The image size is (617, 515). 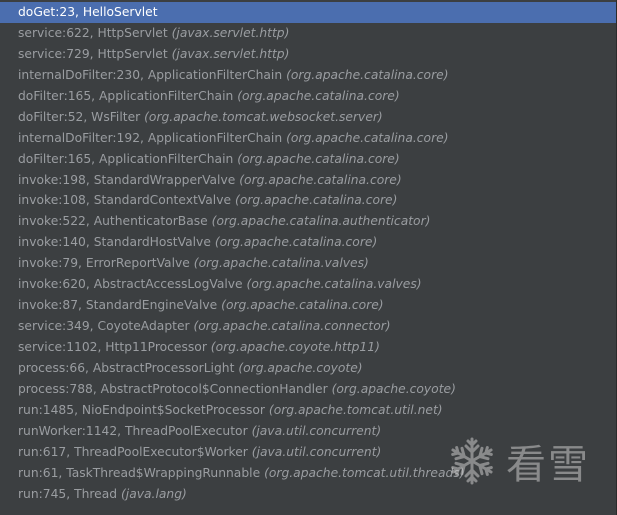 What do you see at coordinates (130, 284) in the screenshot?
I see `frame-method: invoke:620, AbstractAccessLogValve` at bounding box center [130, 284].